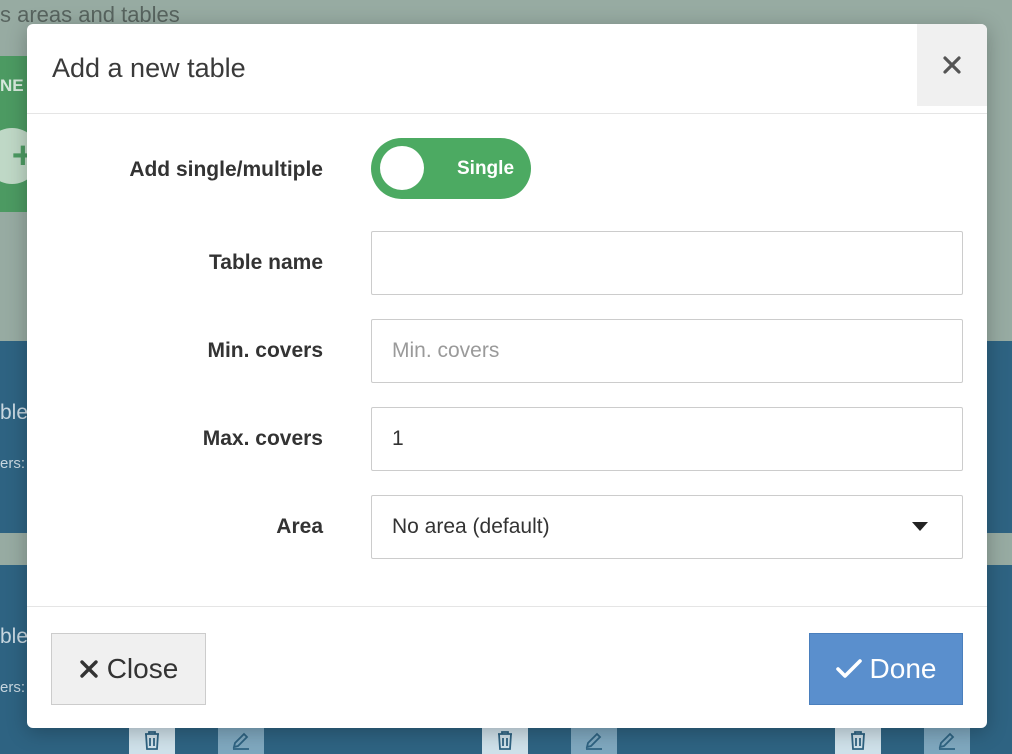 The image size is (1012, 754). I want to click on table-name-input, so click(667, 263).